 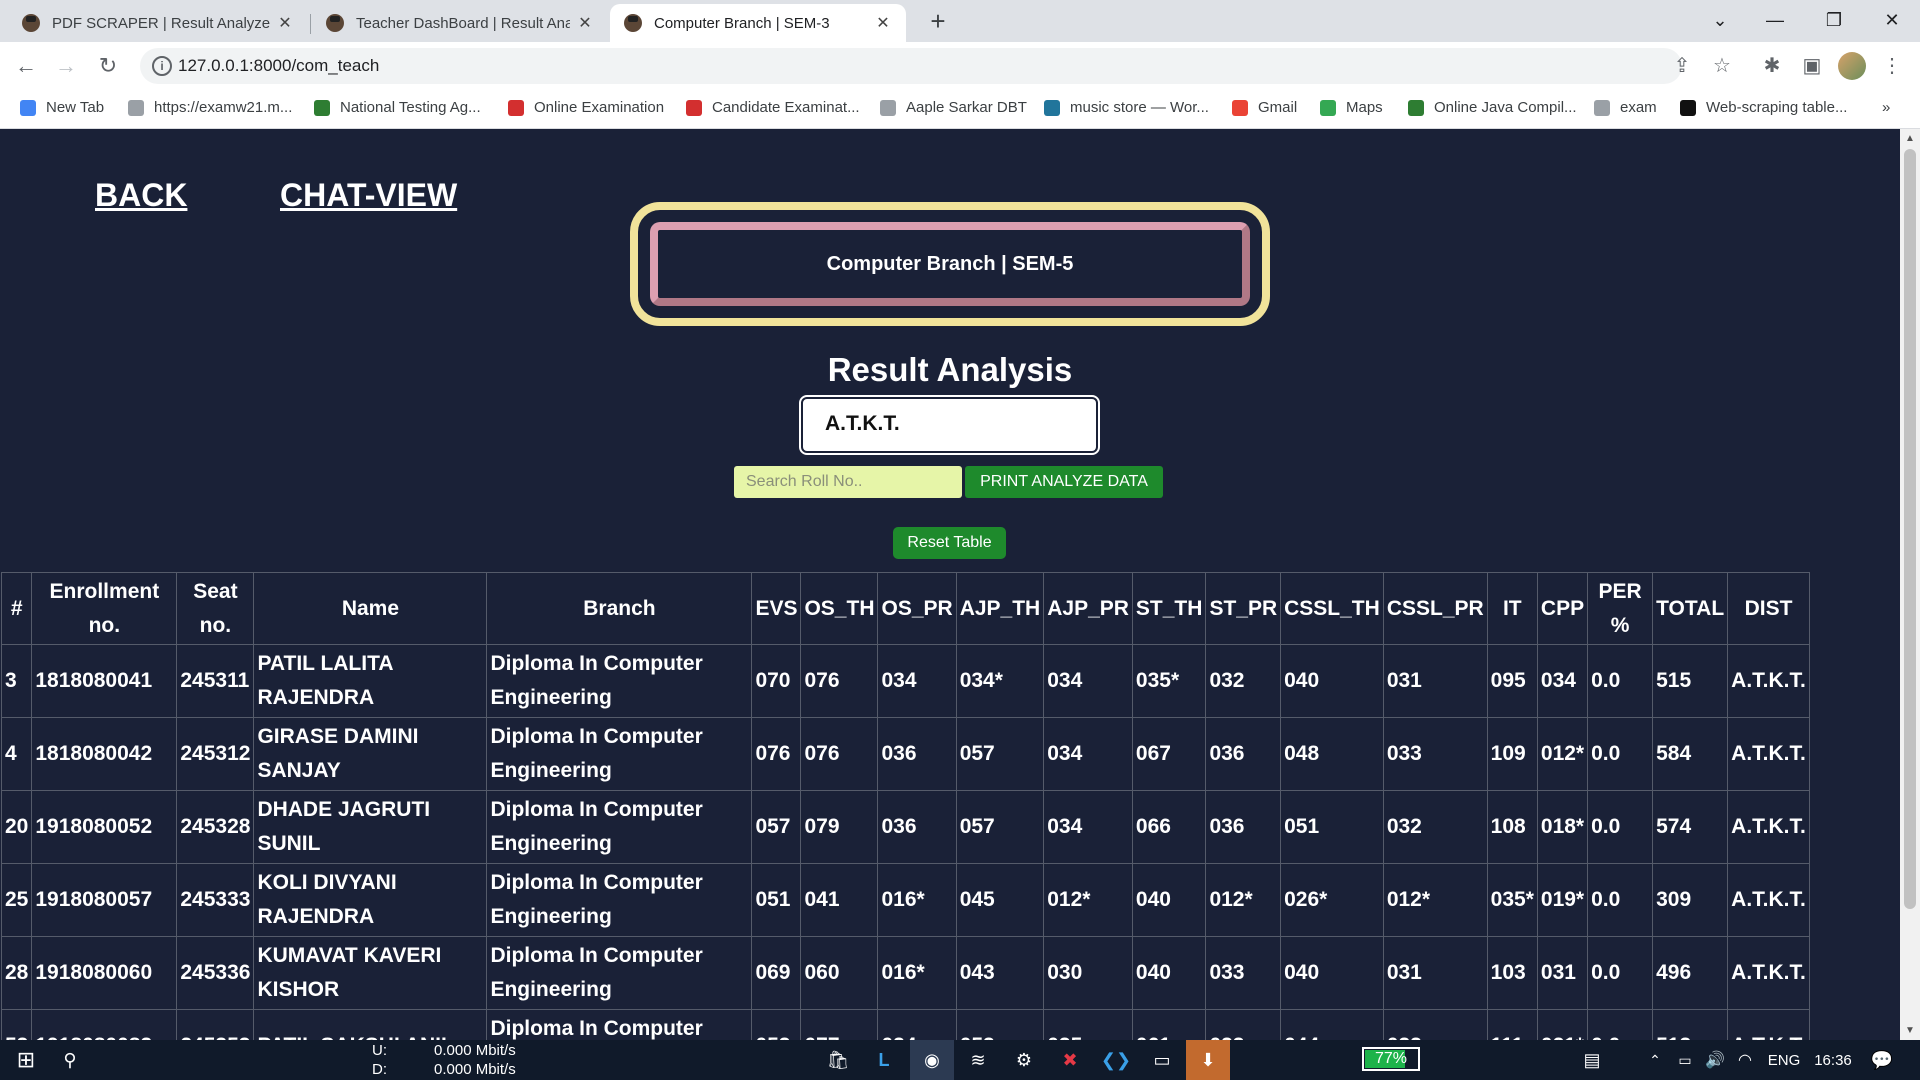 What do you see at coordinates (1682, 66) in the screenshot?
I see `share-icon: ⇪` at bounding box center [1682, 66].